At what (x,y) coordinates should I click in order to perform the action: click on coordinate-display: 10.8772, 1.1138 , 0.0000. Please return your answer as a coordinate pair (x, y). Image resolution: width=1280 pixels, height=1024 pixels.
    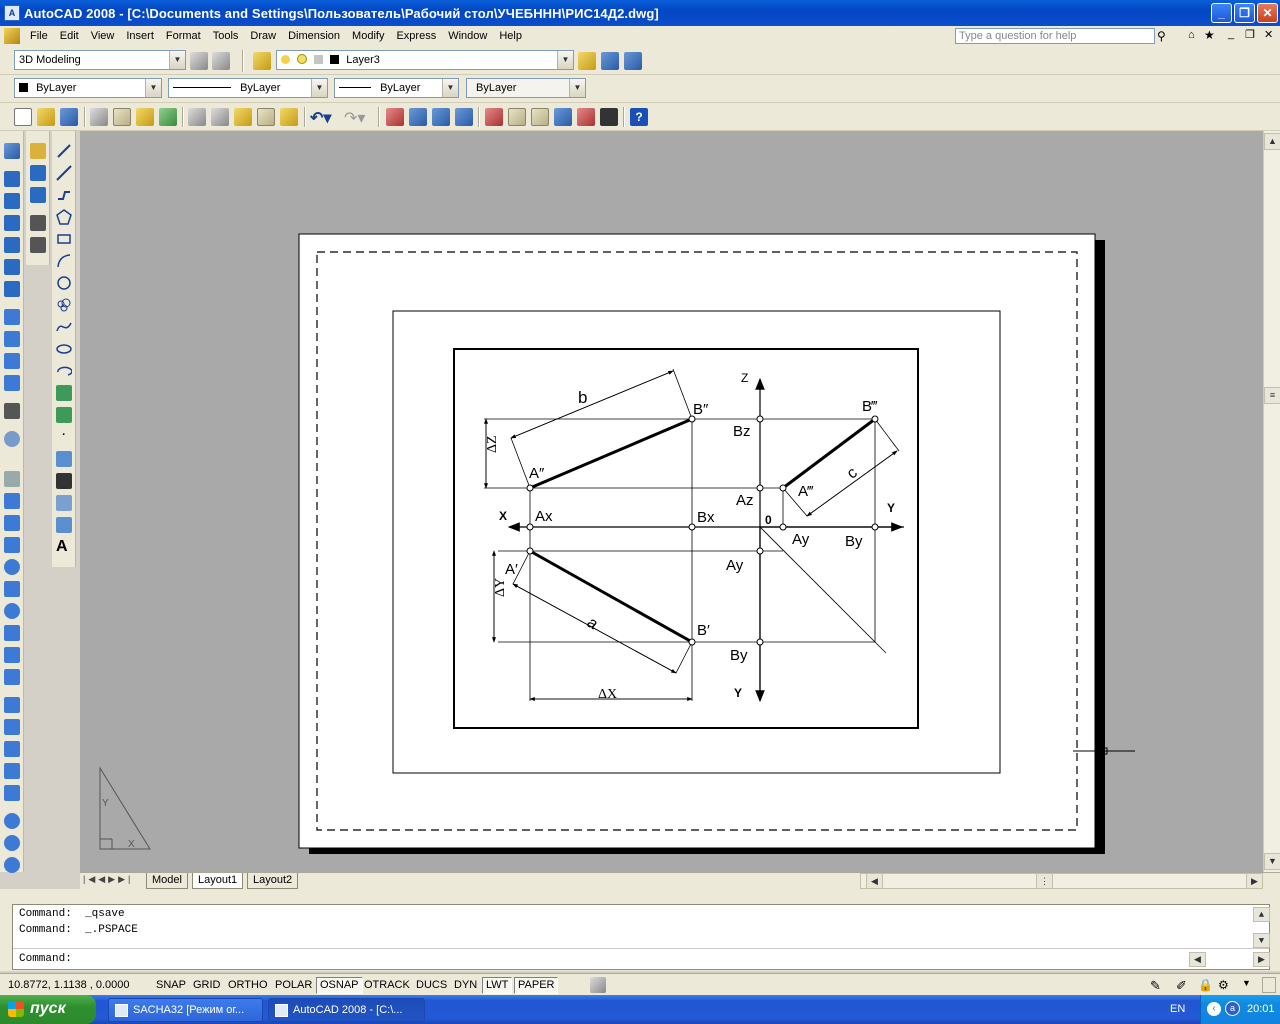
    Looking at the image, I should click on (77, 985).